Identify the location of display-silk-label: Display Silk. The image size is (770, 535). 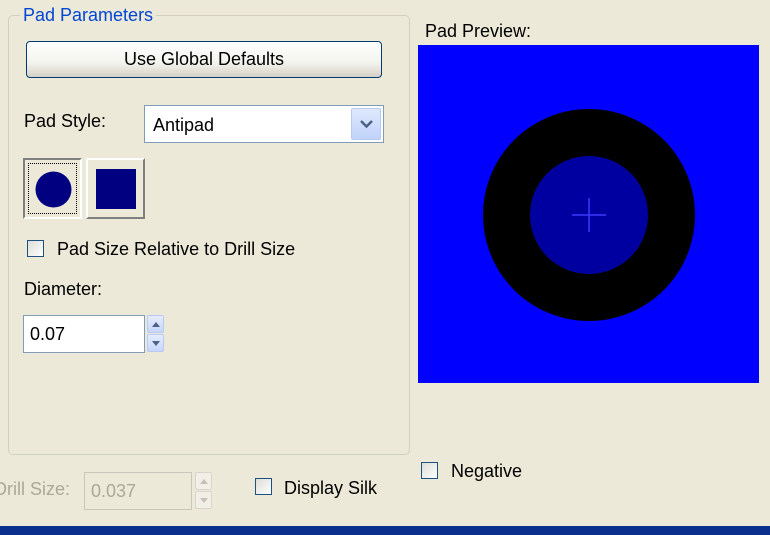
(331, 488).